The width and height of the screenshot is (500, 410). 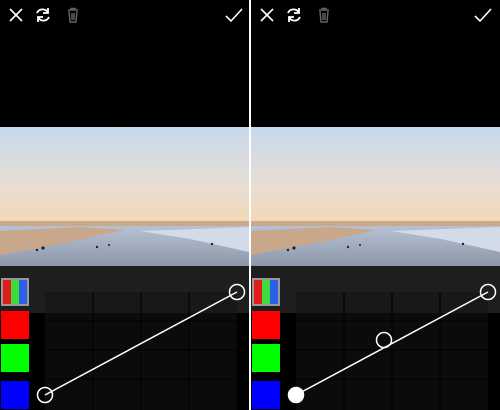 What do you see at coordinates (384, 340) in the screenshot?
I see `curve-point` at bounding box center [384, 340].